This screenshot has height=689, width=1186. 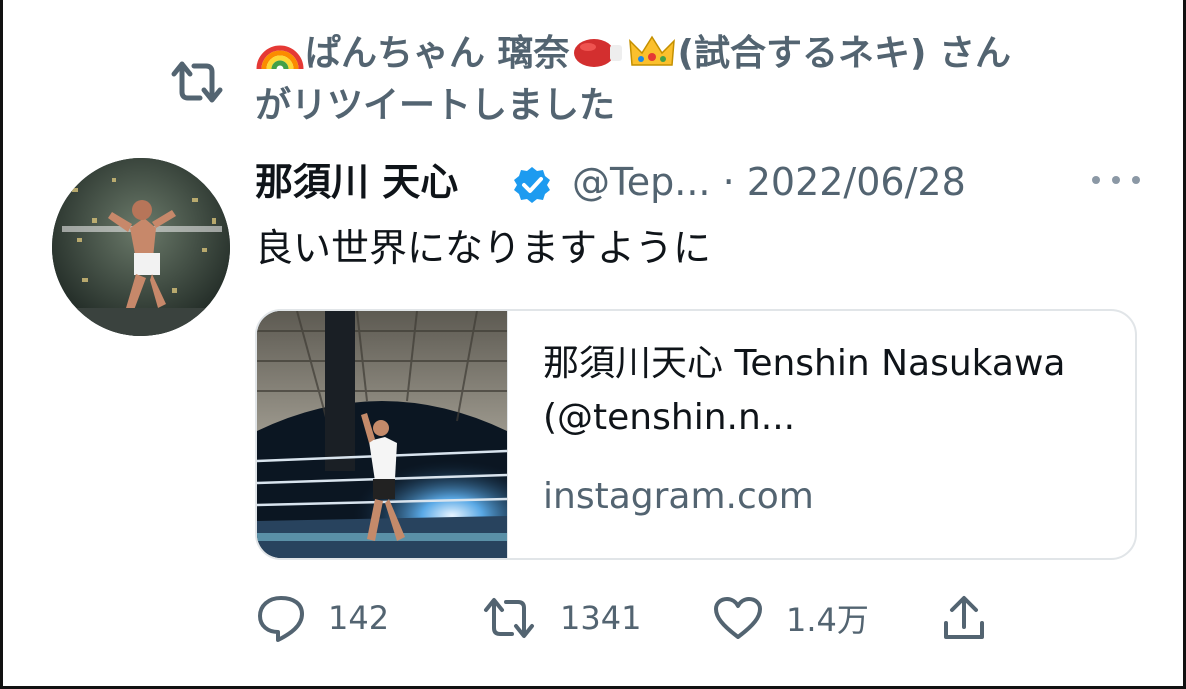 I want to click on share-button, so click(x=964, y=618).